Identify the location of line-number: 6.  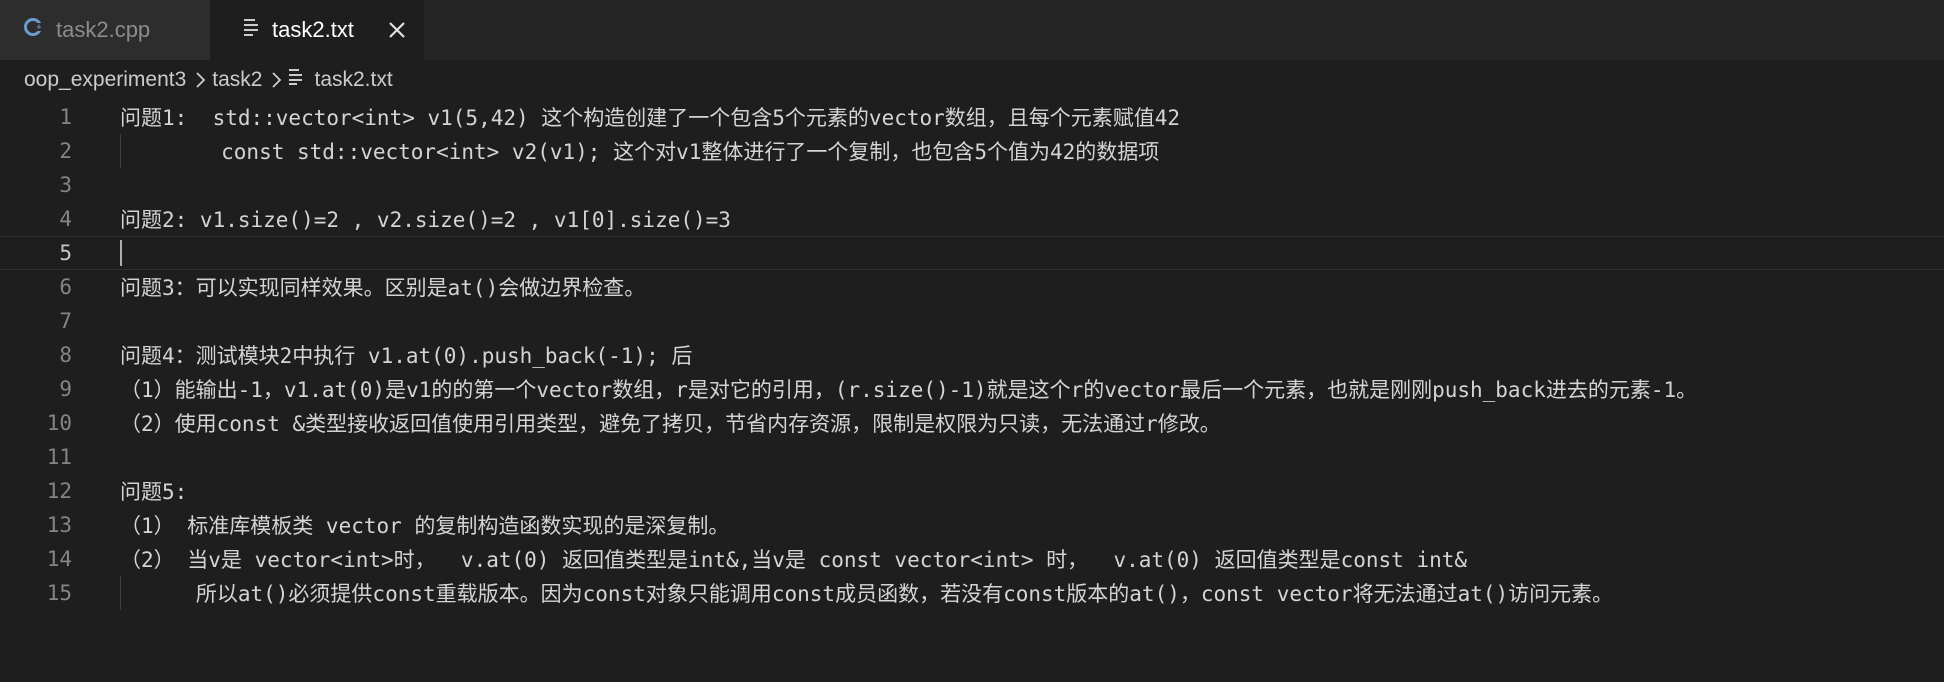
(65, 287).